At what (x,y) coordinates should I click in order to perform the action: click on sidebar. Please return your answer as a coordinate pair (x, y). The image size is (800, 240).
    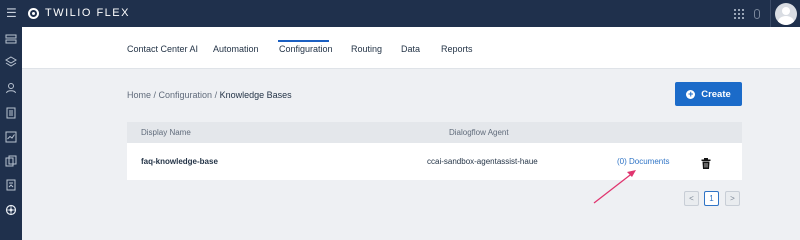
    Looking at the image, I should click on (11, 133).